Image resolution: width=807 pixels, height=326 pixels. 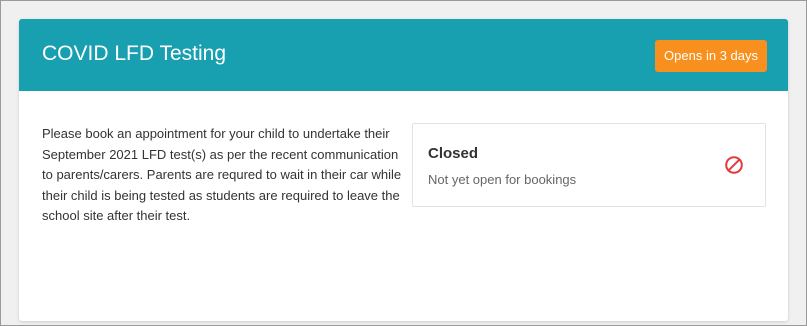 What do you see at coordinates (589, 165) in the screenshot?
I see `booking-status-panel: Closed Not yet open for bookings` at bounding box center [589, 165].